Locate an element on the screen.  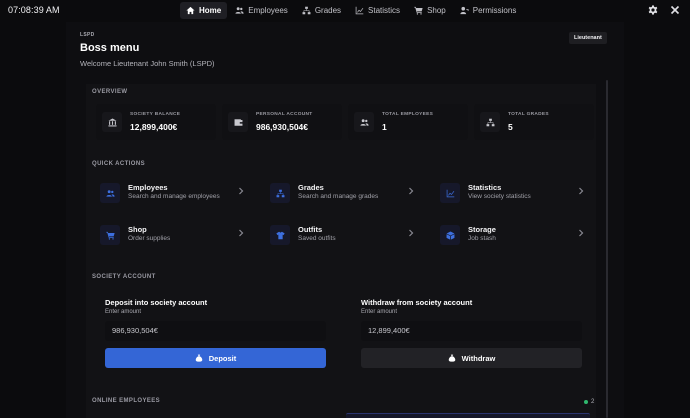
stat-value: 986,930,504€ is located at coordinates (282, 127).